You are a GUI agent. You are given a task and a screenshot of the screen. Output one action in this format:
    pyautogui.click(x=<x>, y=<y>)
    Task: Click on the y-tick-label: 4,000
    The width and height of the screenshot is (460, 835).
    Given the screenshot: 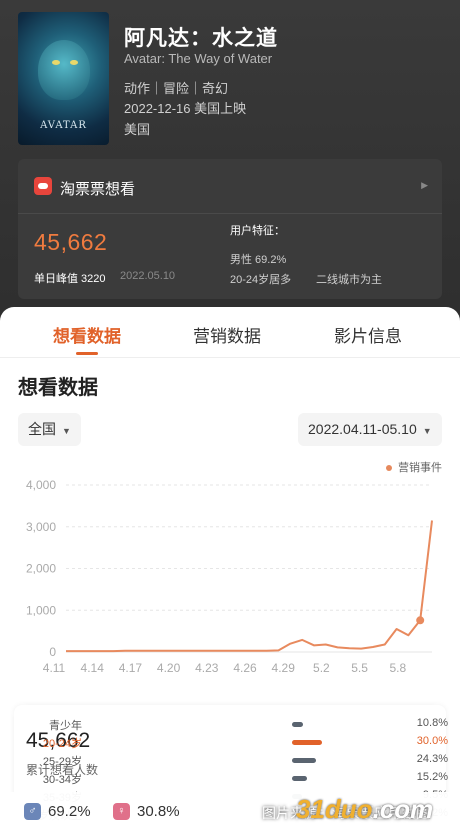 What is the action you would take?
    pyautogui.click(x=41, y=485)
    